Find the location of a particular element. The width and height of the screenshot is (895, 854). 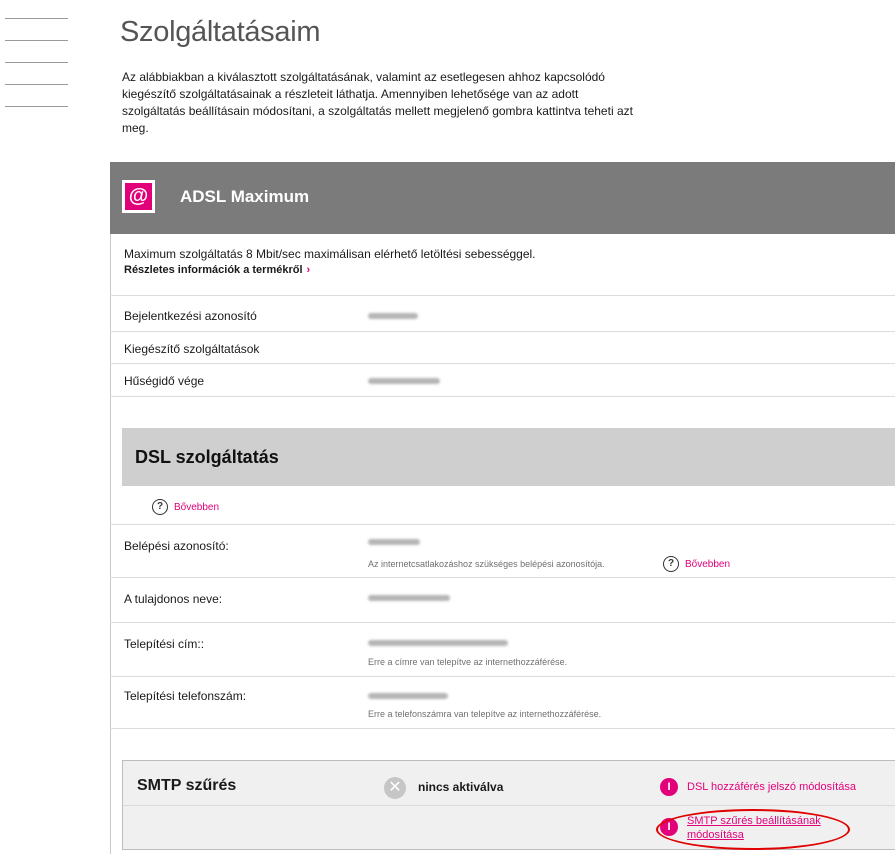

field-label-phone: Telepítési telefonszám: is located at coordinates (185, 696).